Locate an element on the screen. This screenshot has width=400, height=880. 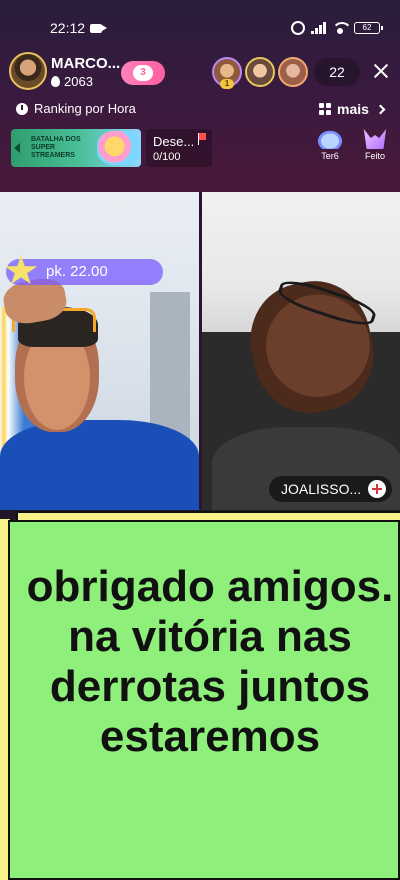
heart-icon: 3 is located at coordinates (143, 73).